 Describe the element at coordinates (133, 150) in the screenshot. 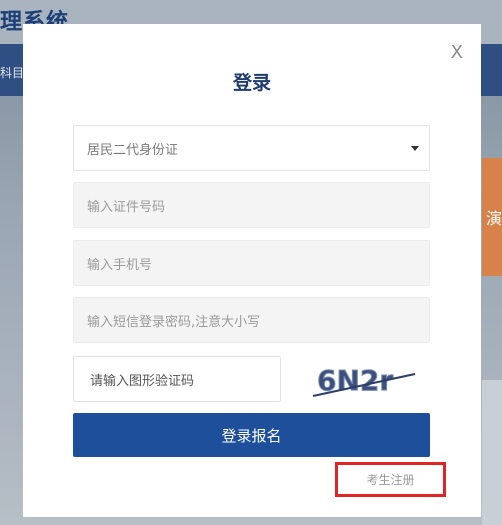

I see `id-type-value: 居民二代身份证` at that location.